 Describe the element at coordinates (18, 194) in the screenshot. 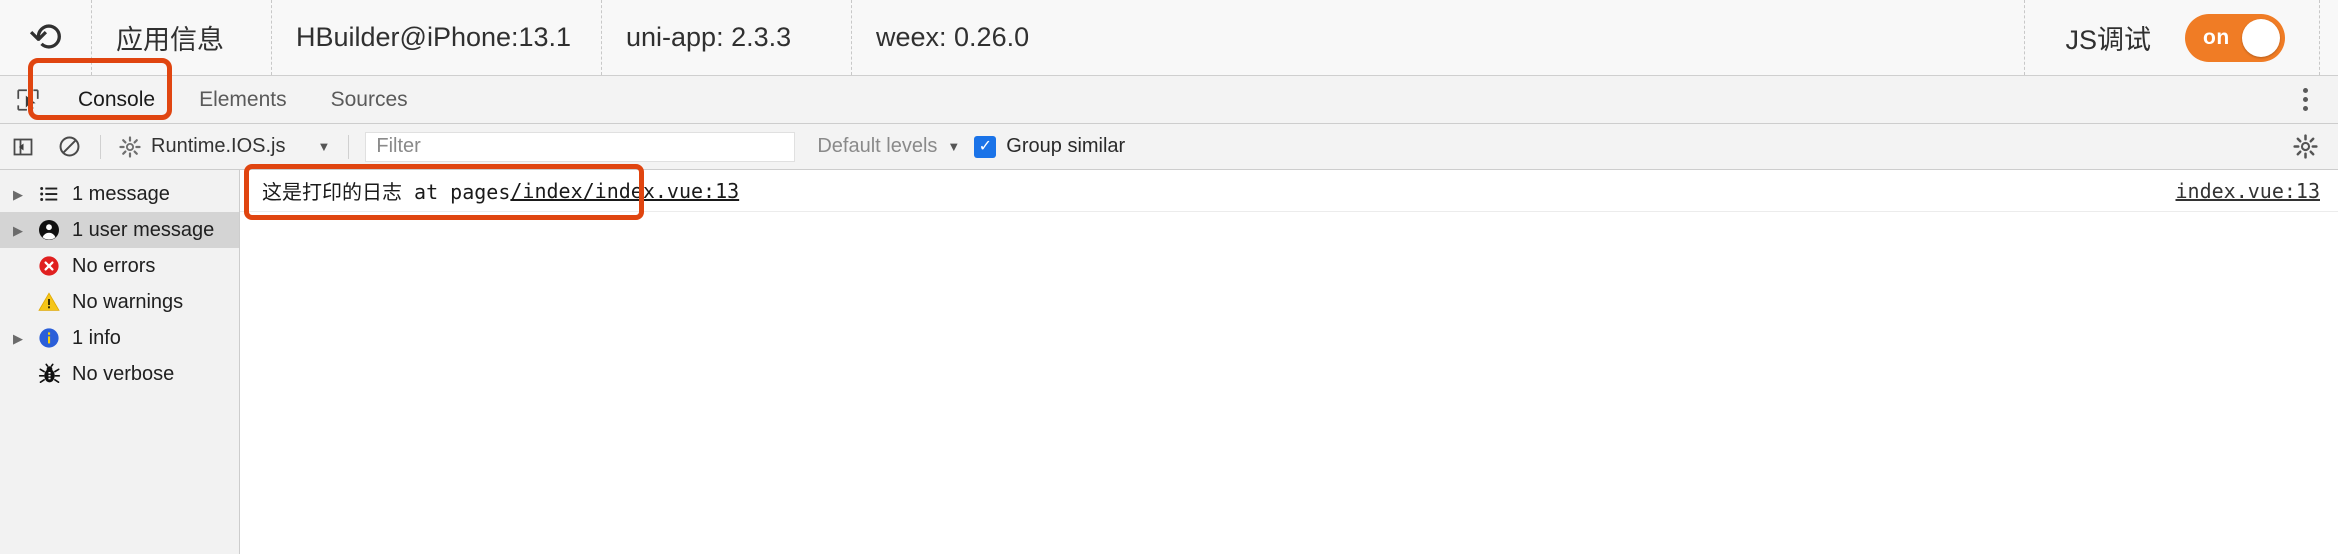

I see `expand-arrow-icon: ▶` at that location.